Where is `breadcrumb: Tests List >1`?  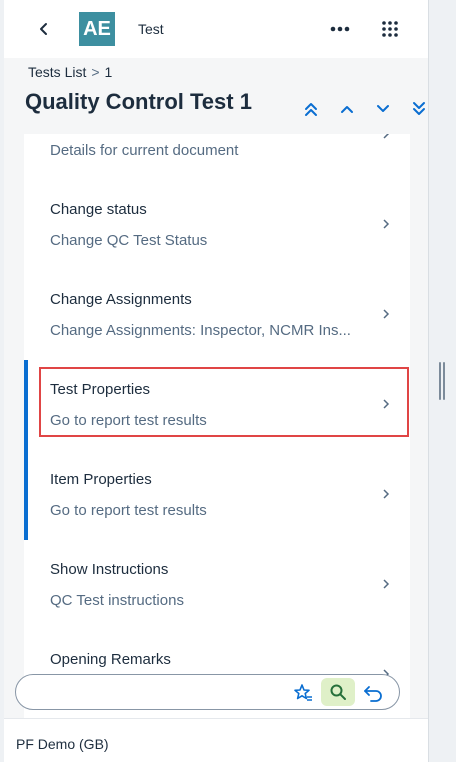 breadcrumb: Tests List >1 is located at coordinates (70, 72).